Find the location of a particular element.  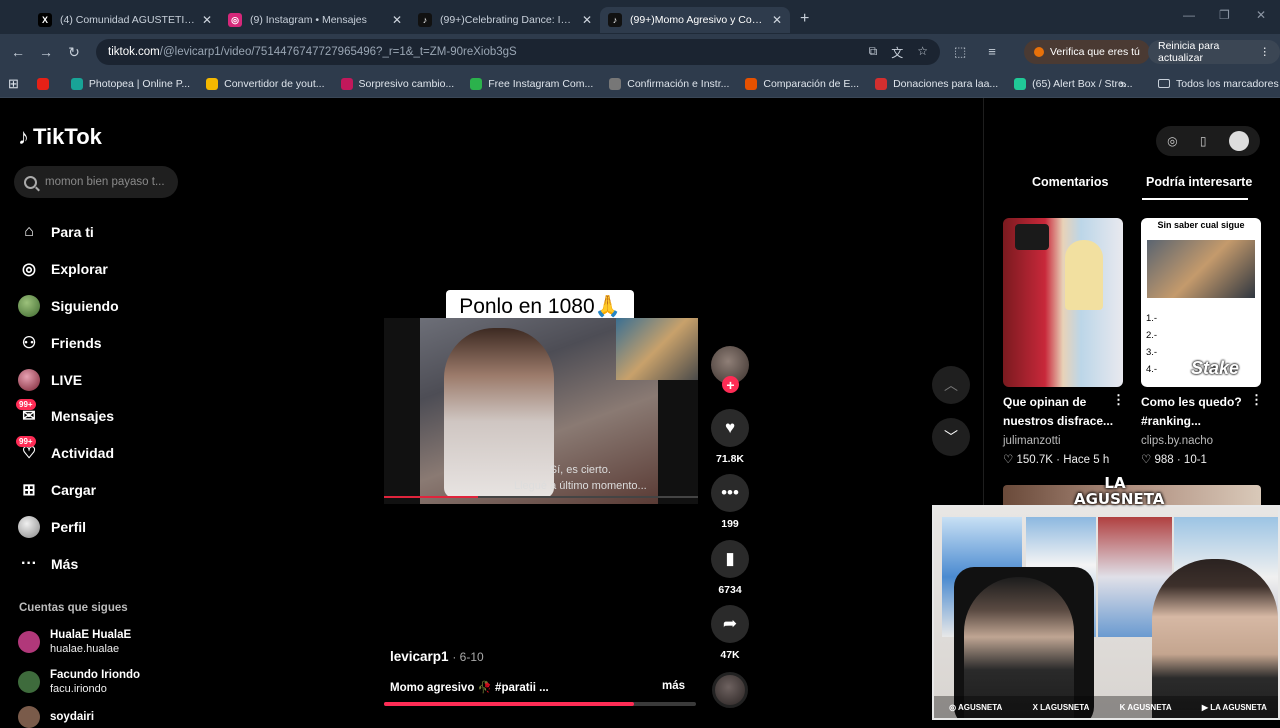

bookmark-icon: ▮ is located at coordinates (730, 559).